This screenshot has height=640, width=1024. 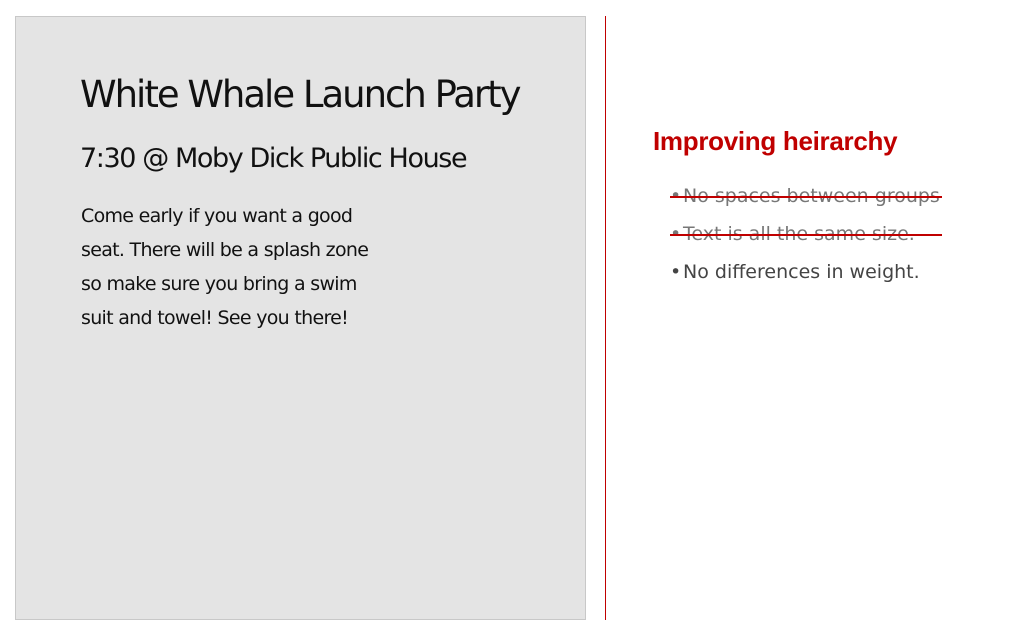 I want to click on list-item-text: No differences in weight., so click(x=801, y=272).